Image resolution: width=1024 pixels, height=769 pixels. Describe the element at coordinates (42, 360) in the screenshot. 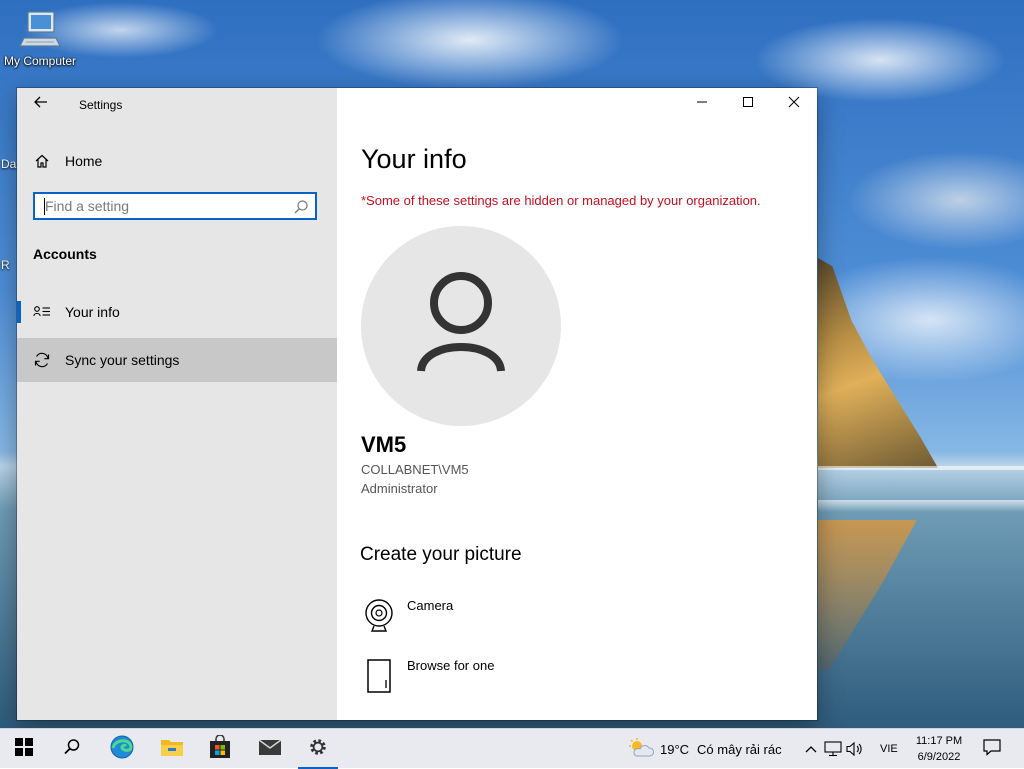

I see `sync-icon` at that location.